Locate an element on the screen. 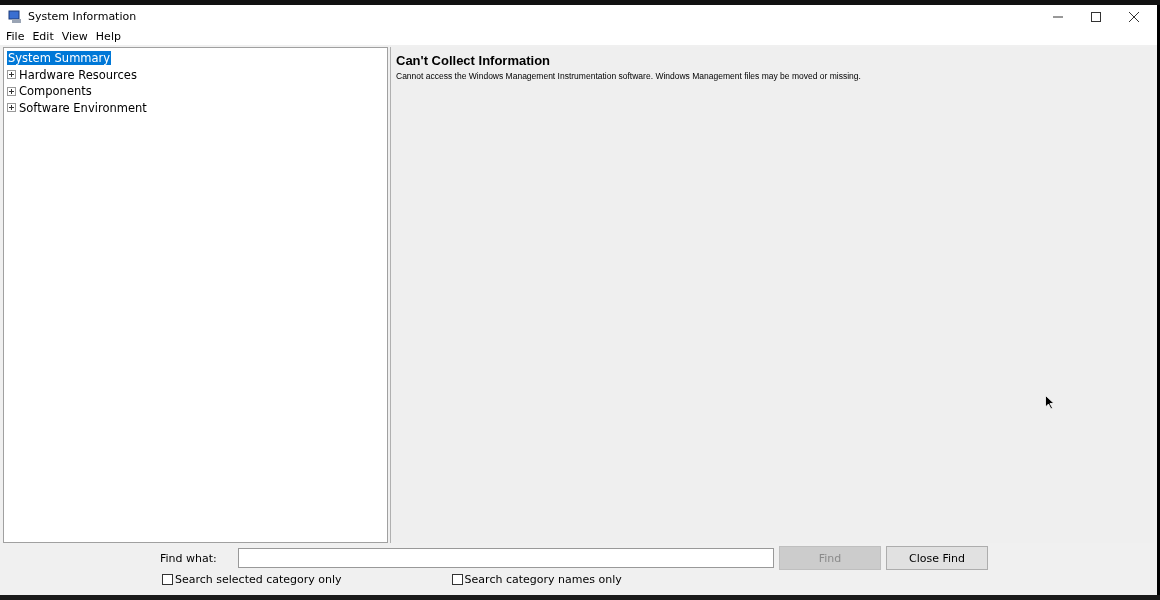 The image size is (1160, 600). tree-item: Components is located at coordinates (55, 91).